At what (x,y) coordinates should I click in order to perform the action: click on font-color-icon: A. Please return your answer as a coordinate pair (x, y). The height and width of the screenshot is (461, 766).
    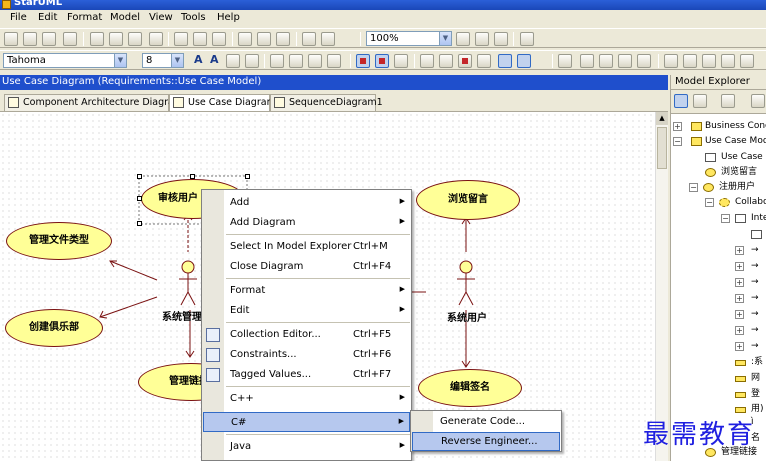
    Looking at the image, I should click on (198, 59).